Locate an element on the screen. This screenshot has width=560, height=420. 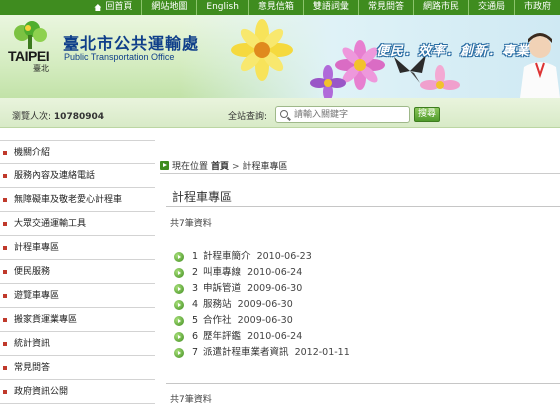
sidebar-item-tour-bus: 遊覽車專區 is located at coordinates (77, 296).